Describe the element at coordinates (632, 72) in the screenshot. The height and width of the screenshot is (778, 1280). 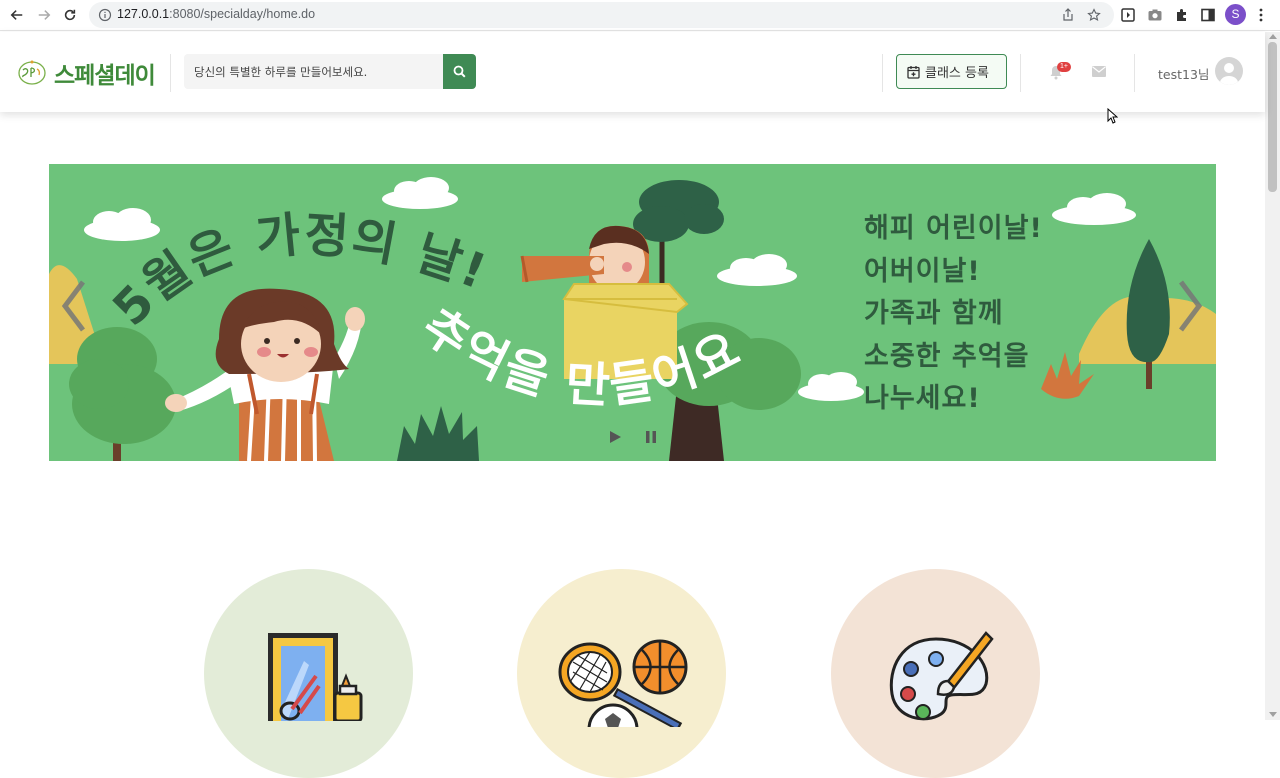
I see `site-header: 스페셜데이 클래스 등록 1+ test13님` at that location.